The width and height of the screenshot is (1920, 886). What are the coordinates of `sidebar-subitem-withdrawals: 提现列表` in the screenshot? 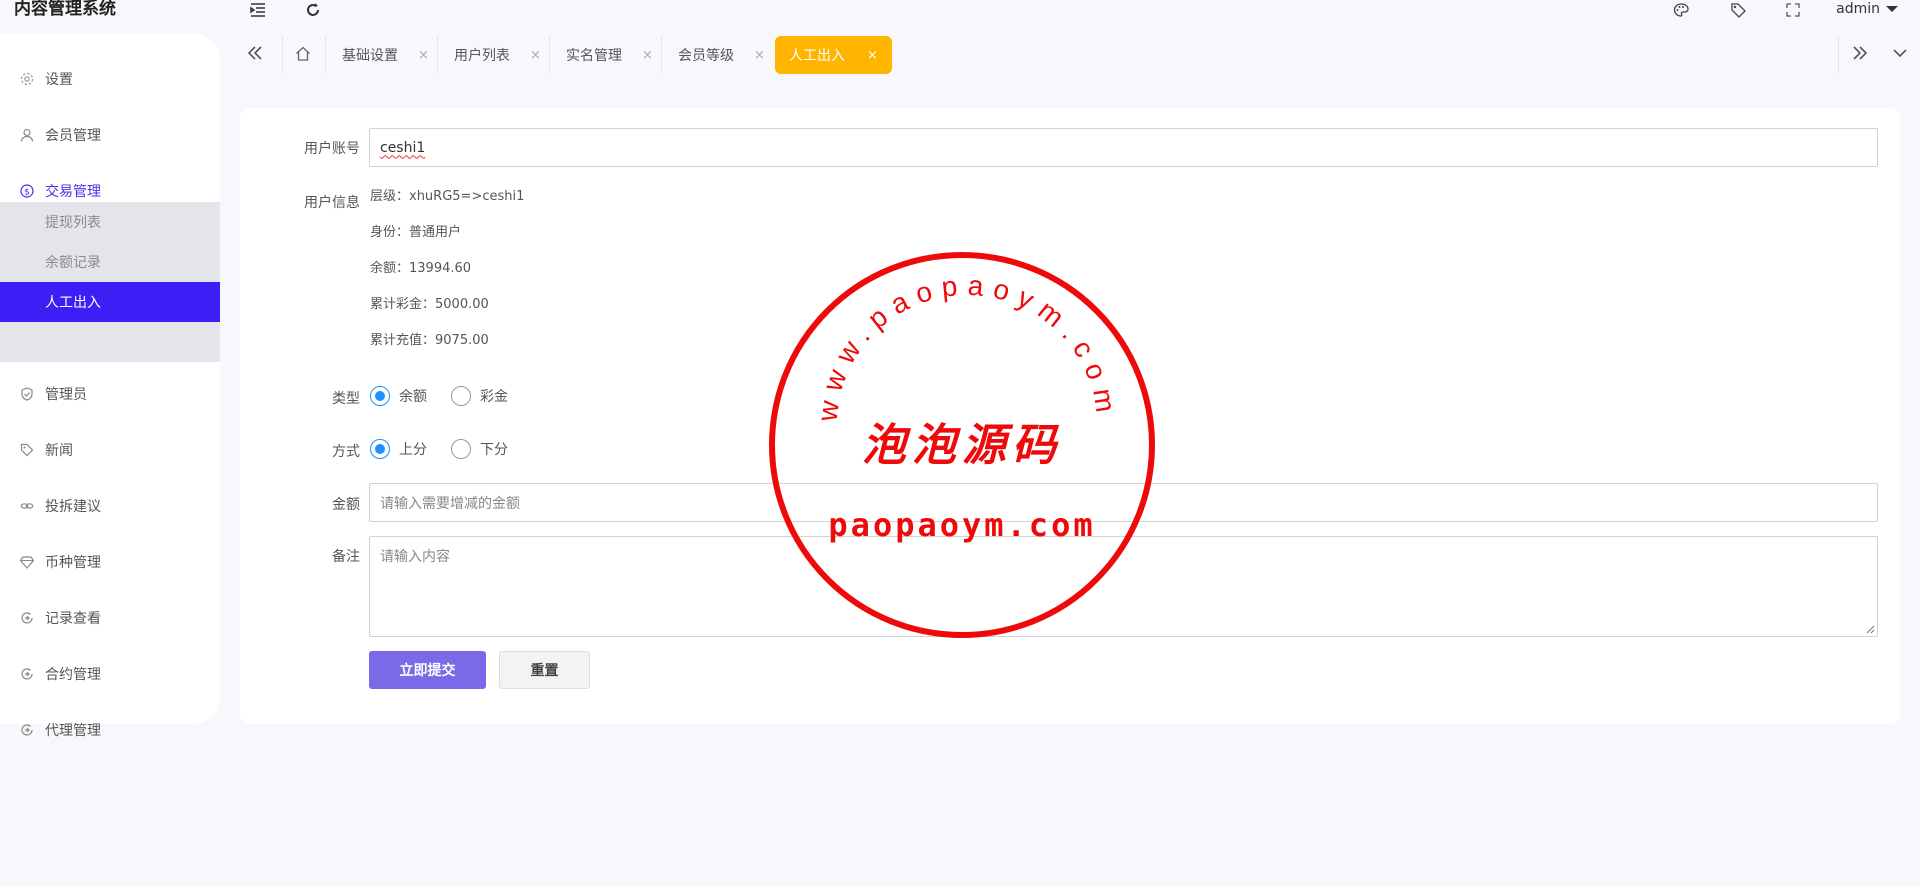 It's located at (110, 222).